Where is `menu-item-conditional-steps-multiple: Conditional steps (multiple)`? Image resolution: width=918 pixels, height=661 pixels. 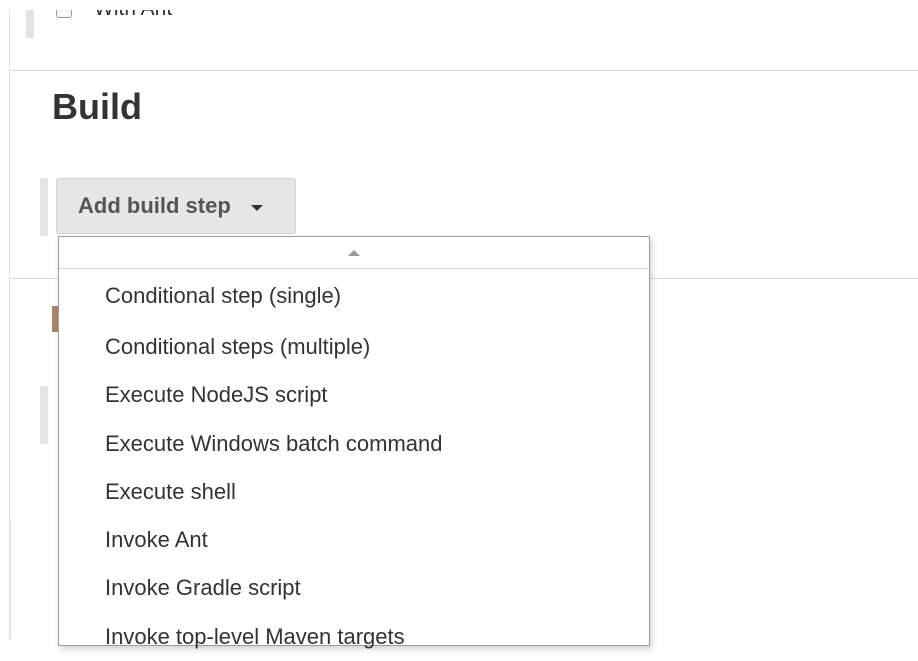 menu-item-conditional-steps-multiple: Conditional steps (multiple) is located at coordinates (354, 347).